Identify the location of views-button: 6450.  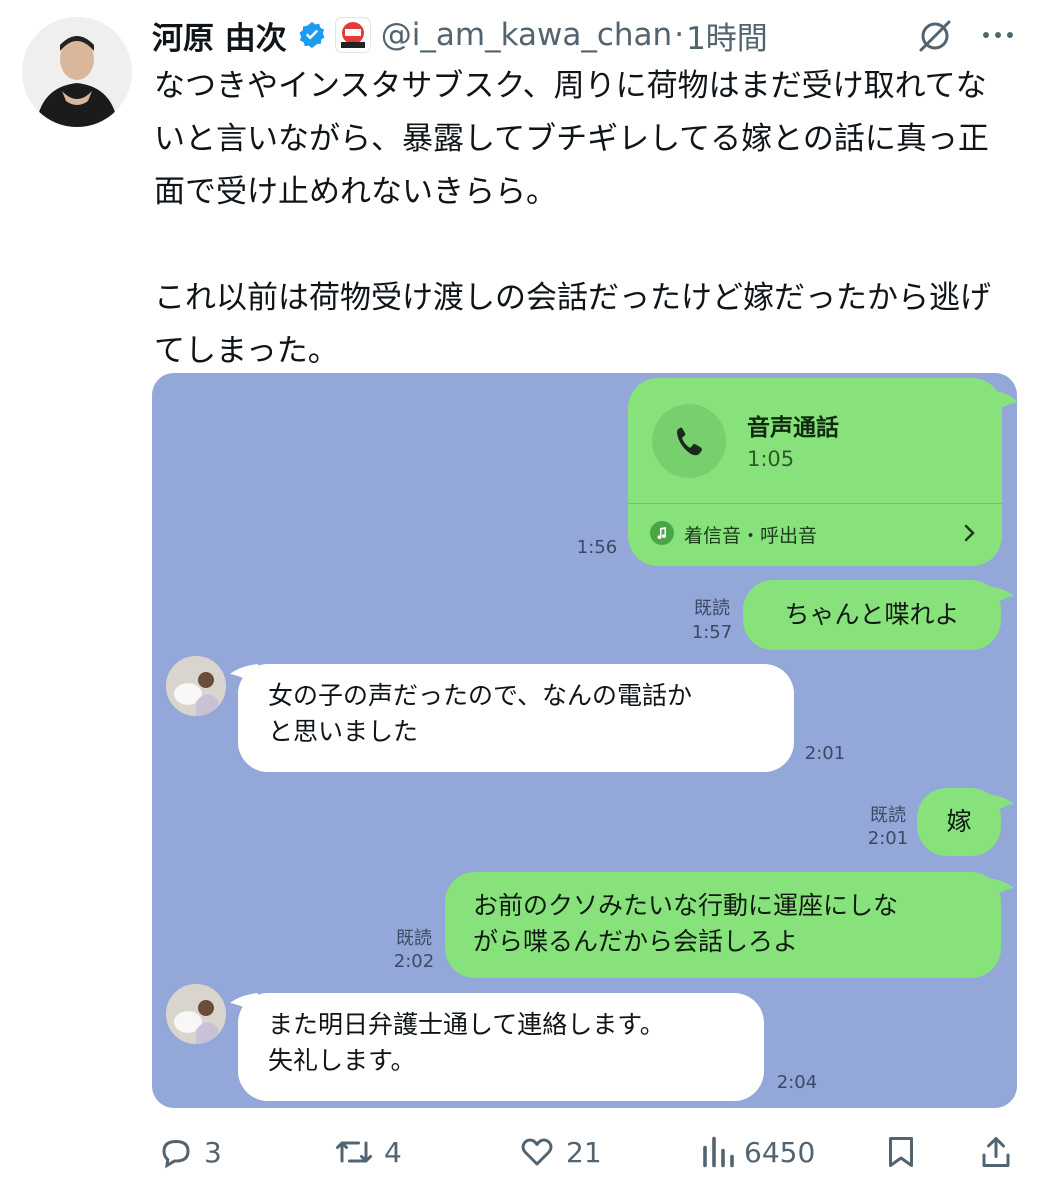
(757, 1152).